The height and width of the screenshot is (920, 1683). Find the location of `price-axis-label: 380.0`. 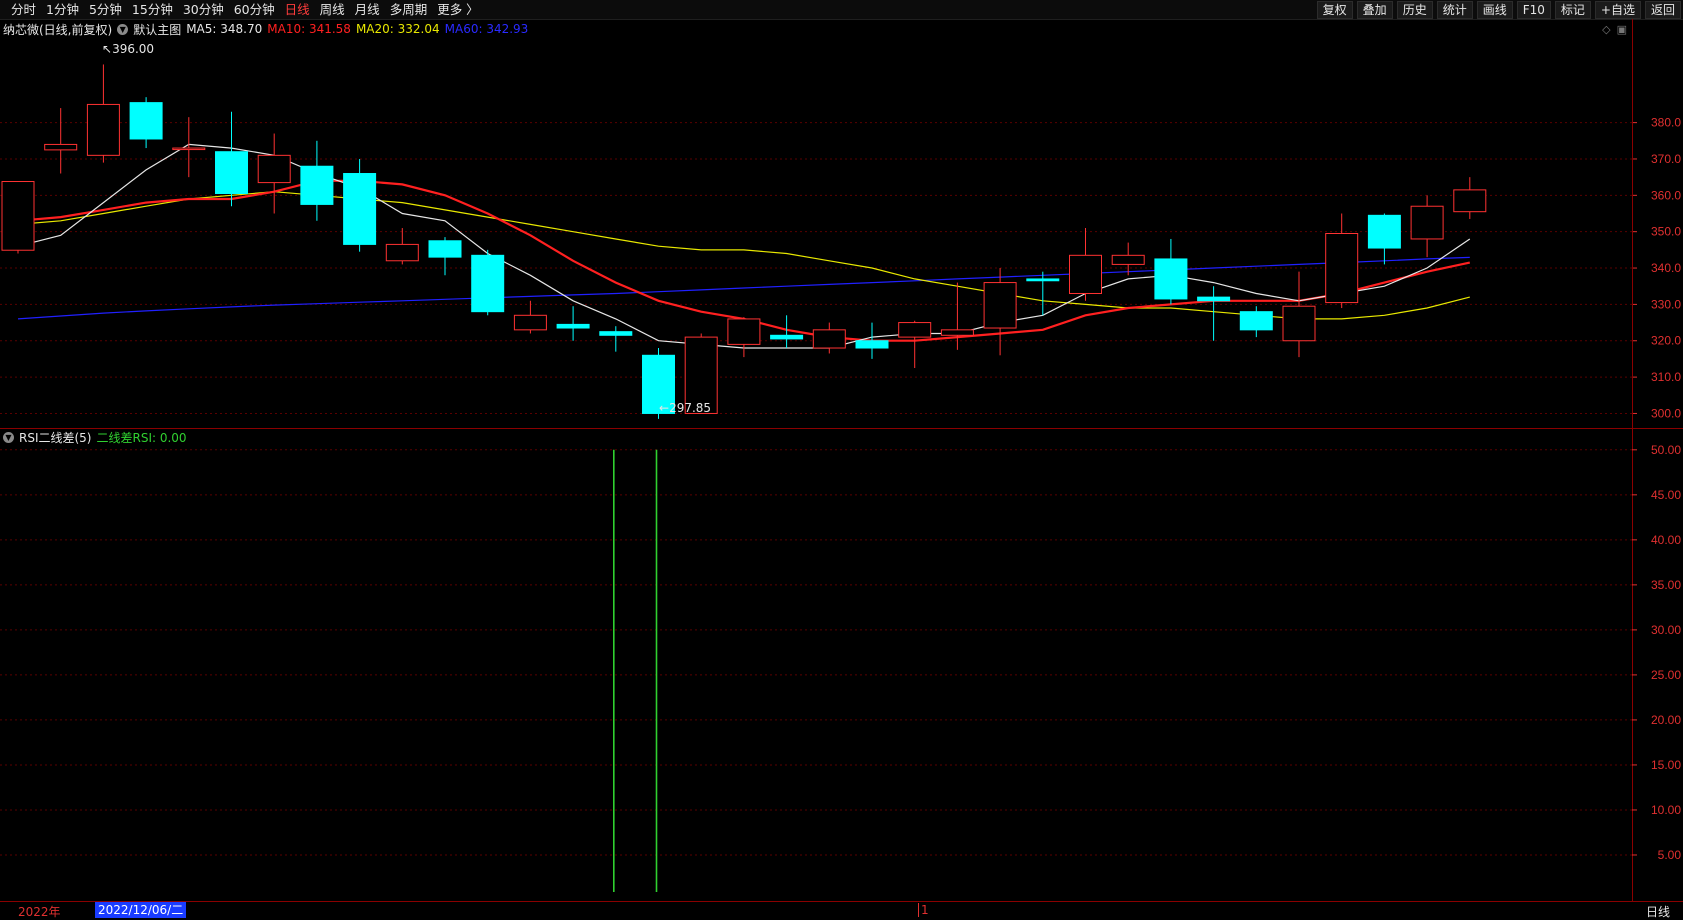

price-axis-label: 380.0 is located at coordinates (1666, 123).